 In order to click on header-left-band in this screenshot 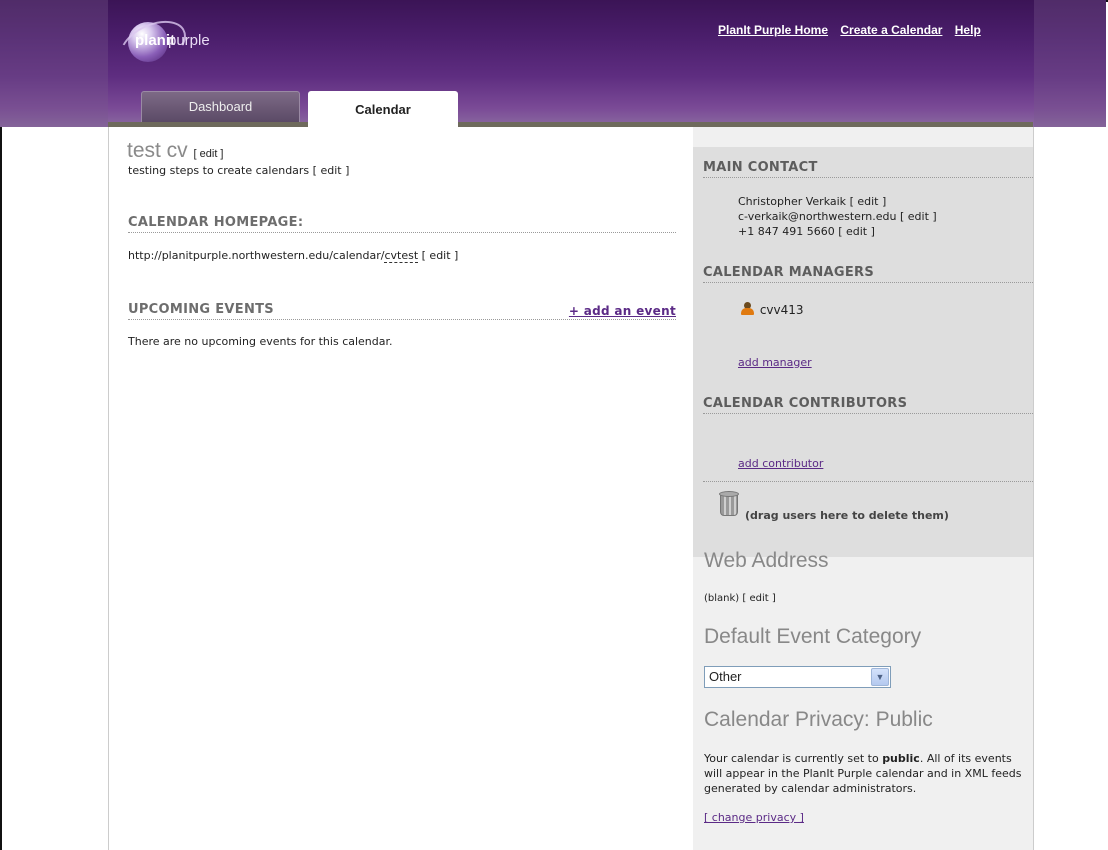, I will do `click(54, 63)`.